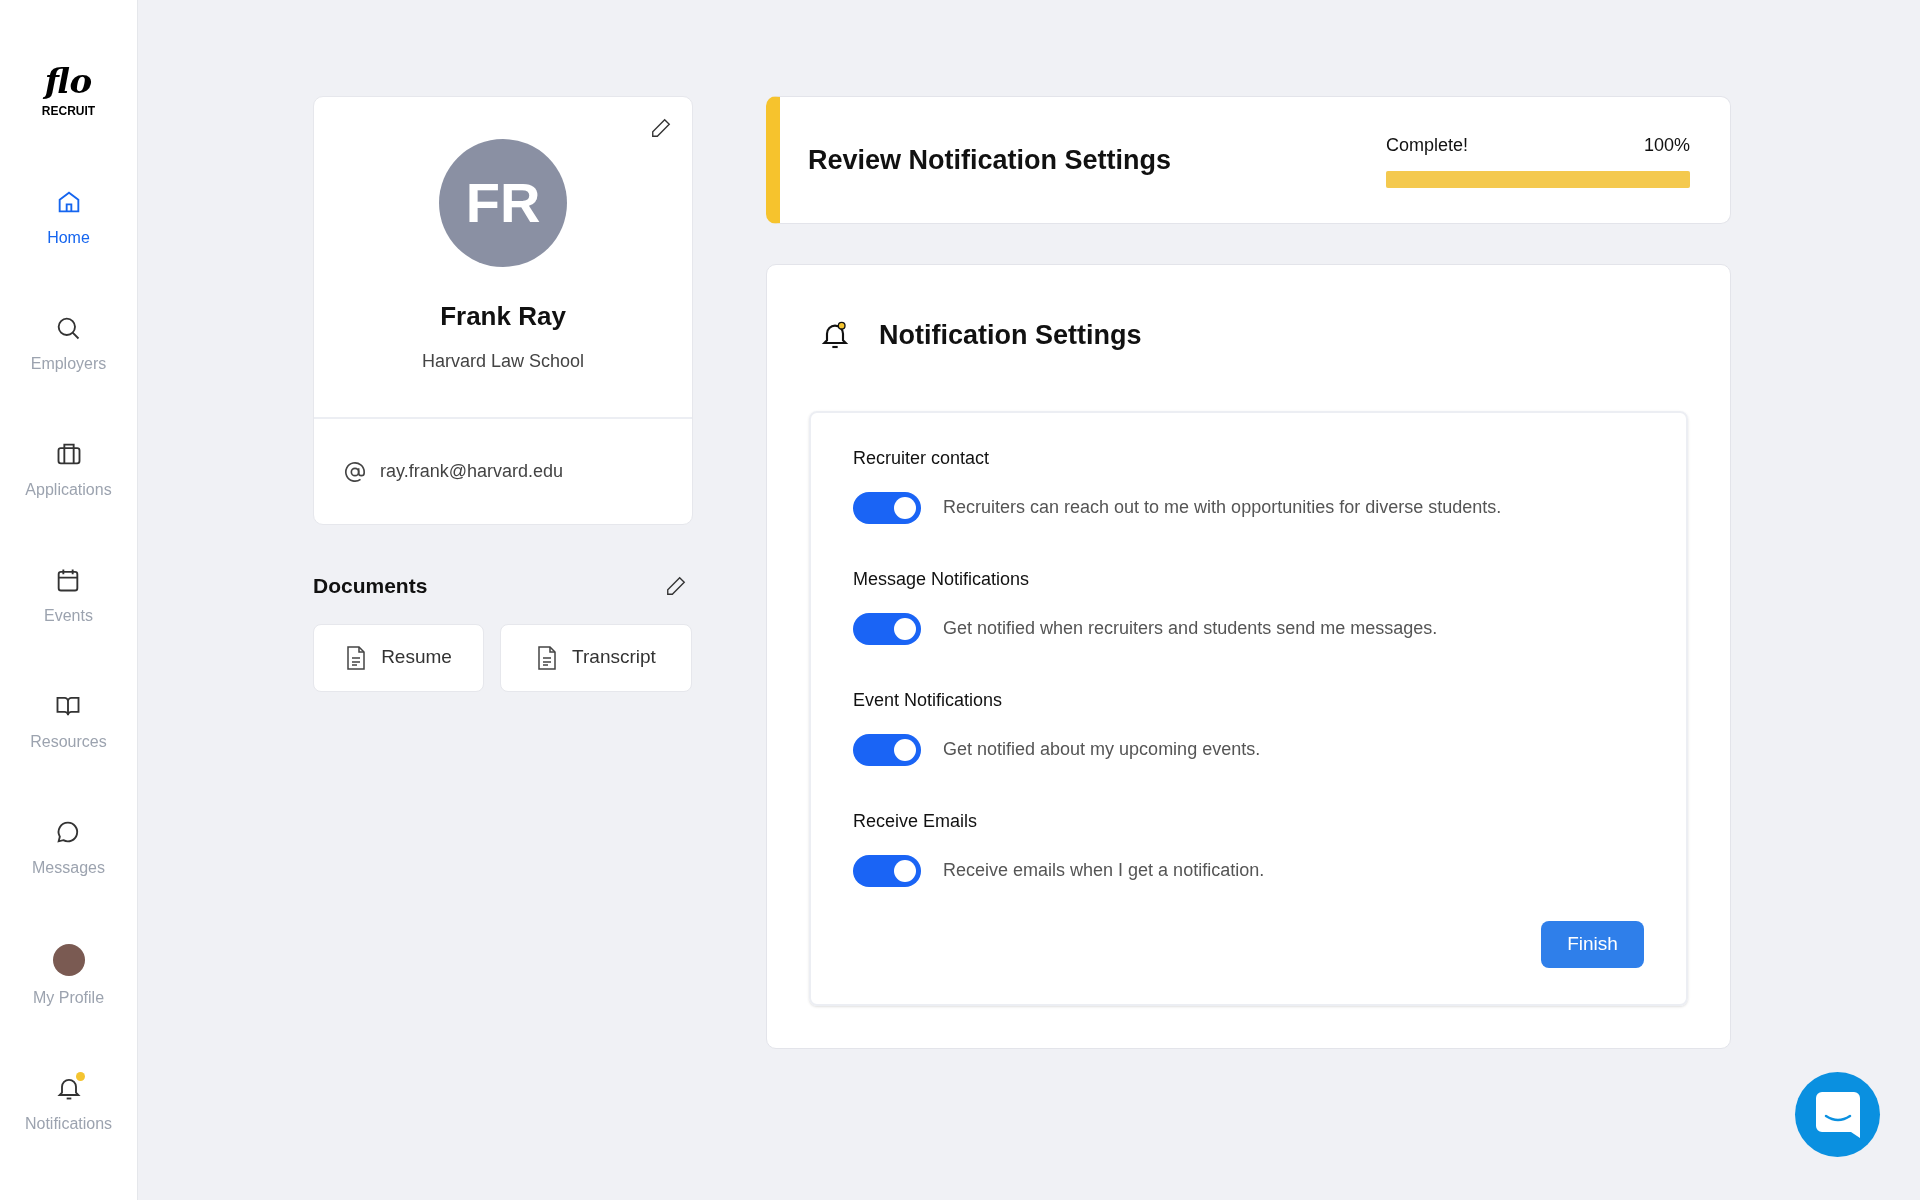 The width and height of the screenshot is (1920, 1200). Describe the element at coordinates (1666, 145) in the screenshot. I see `progress-percent: 100%` at that location.